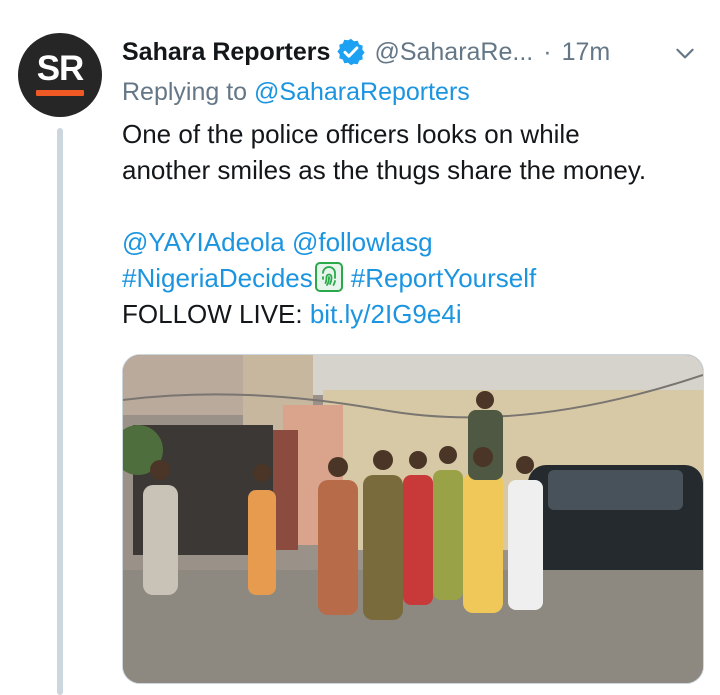 This screenshot has width=720, height=695. Describe the element at coordinates (586, 52) in the screenshot. I see `timestamp: 17m` at that location.